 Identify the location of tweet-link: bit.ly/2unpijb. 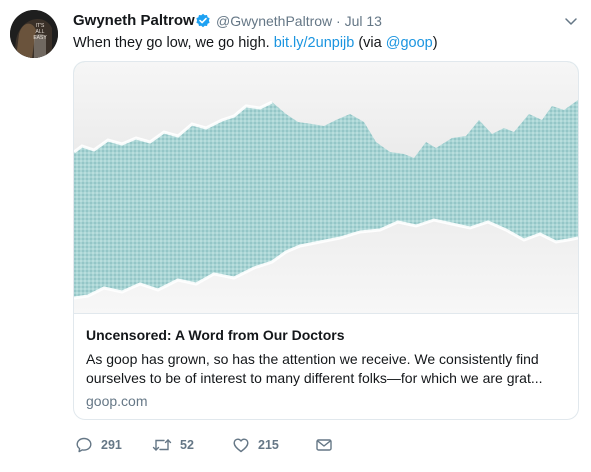
(314, 43).